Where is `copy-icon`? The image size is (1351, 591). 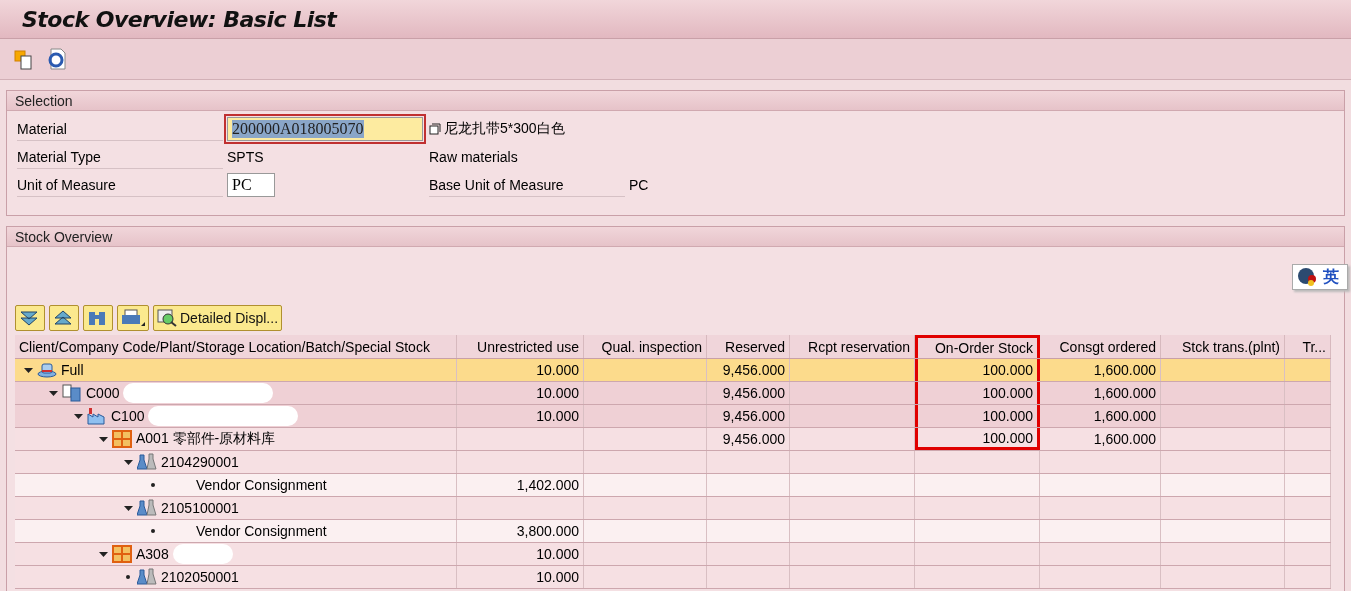
copy-icon is located at coordinates (435, 129).